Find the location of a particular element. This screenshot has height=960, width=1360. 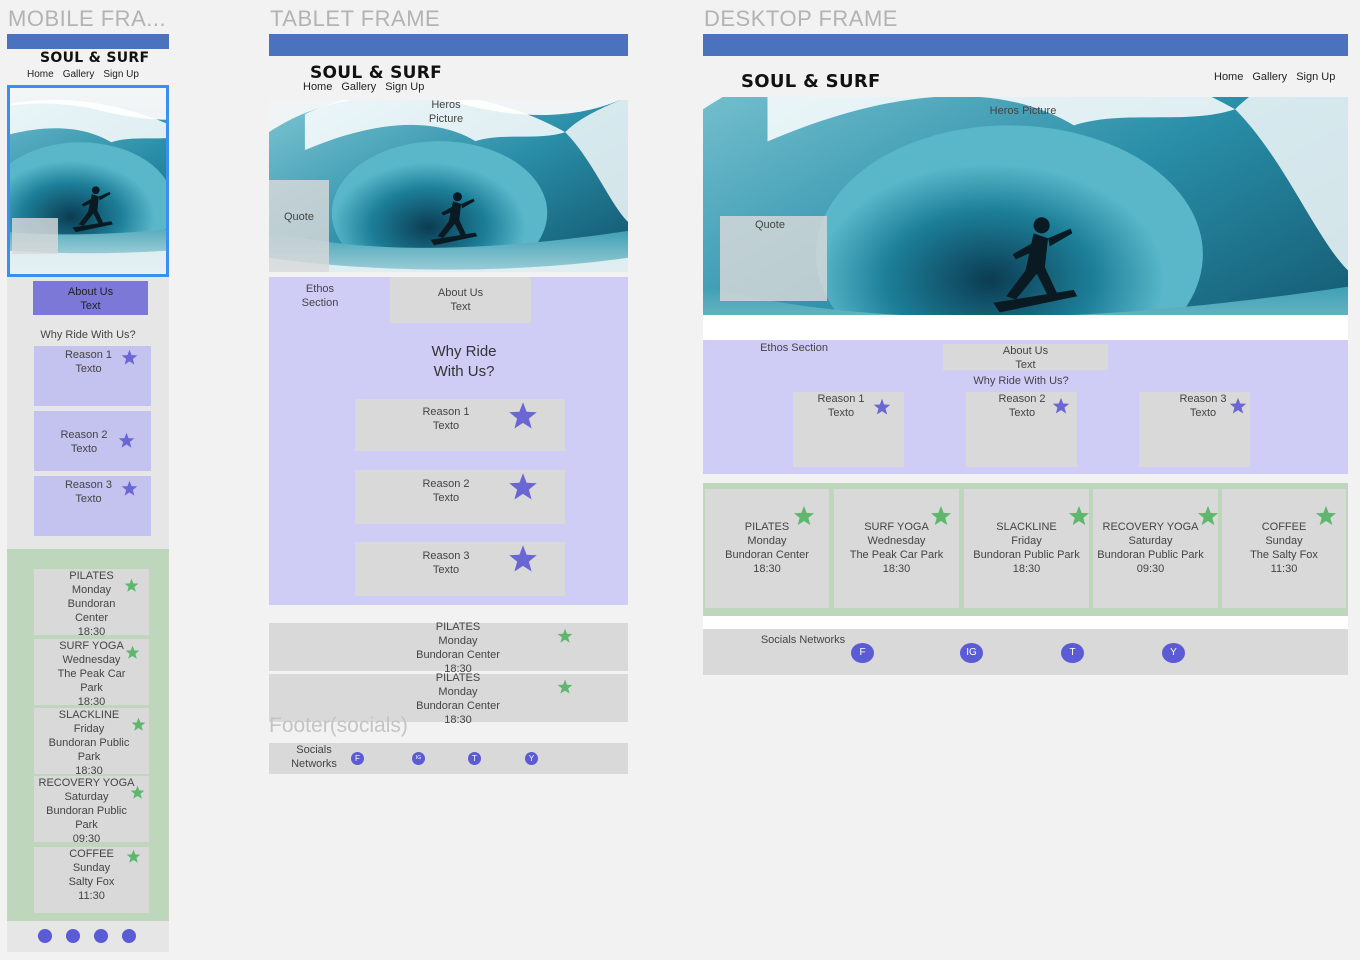

class-place: Bundoran is located at coordinates (91, 604).